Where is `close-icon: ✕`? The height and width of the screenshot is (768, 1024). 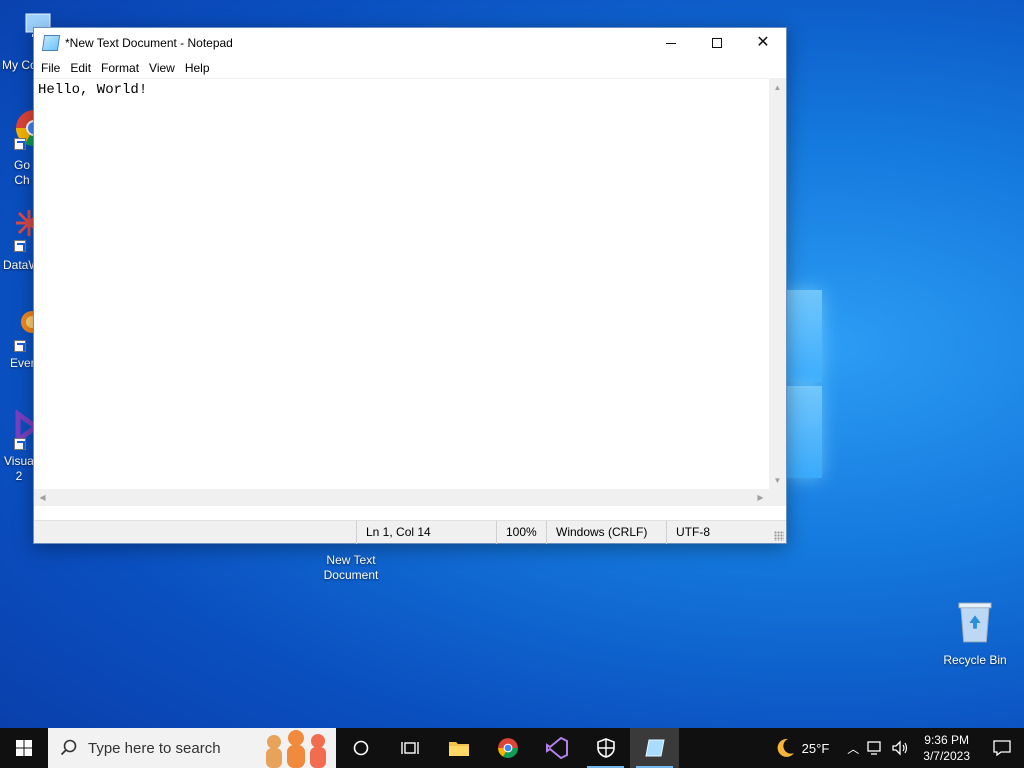 close-icon: ✕ is located at coordinates (763, 42).